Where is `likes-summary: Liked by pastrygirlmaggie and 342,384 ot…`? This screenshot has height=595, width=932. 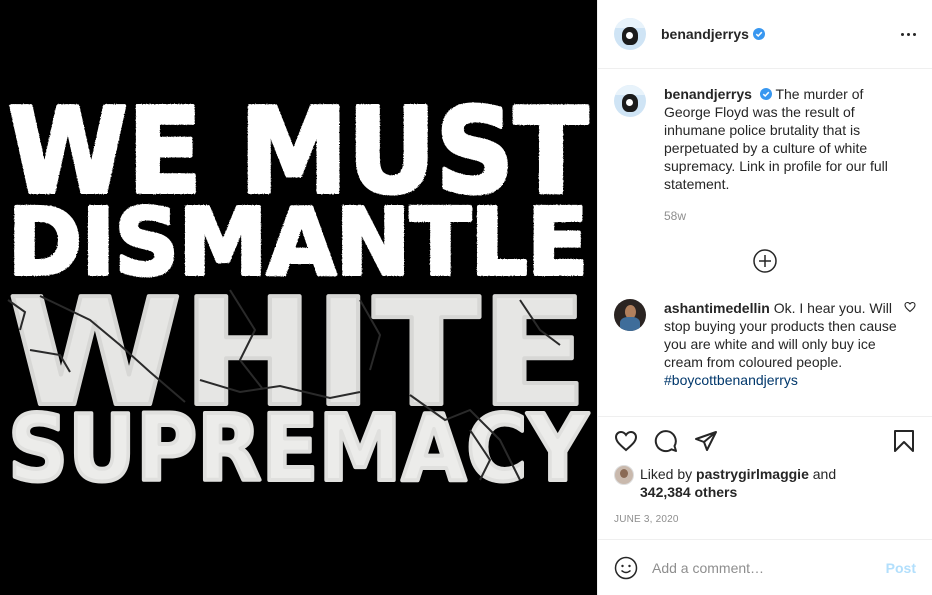
likes-summary: Liked by pastrygirlmaggie and 342,384 ot… is located at coordinates (765, 483).